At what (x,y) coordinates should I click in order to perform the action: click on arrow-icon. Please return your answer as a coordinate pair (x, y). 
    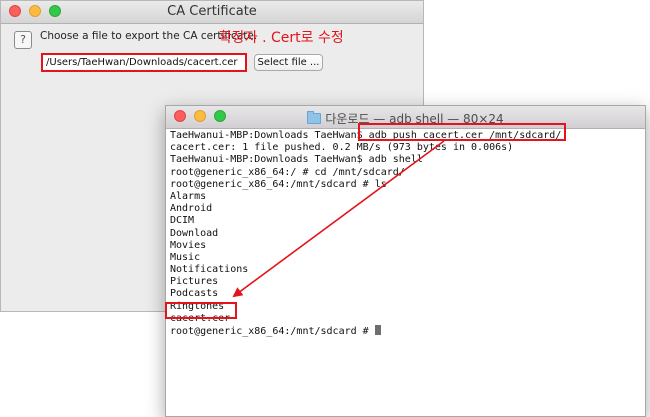
    Looking at the image, I should click on (338, 219).